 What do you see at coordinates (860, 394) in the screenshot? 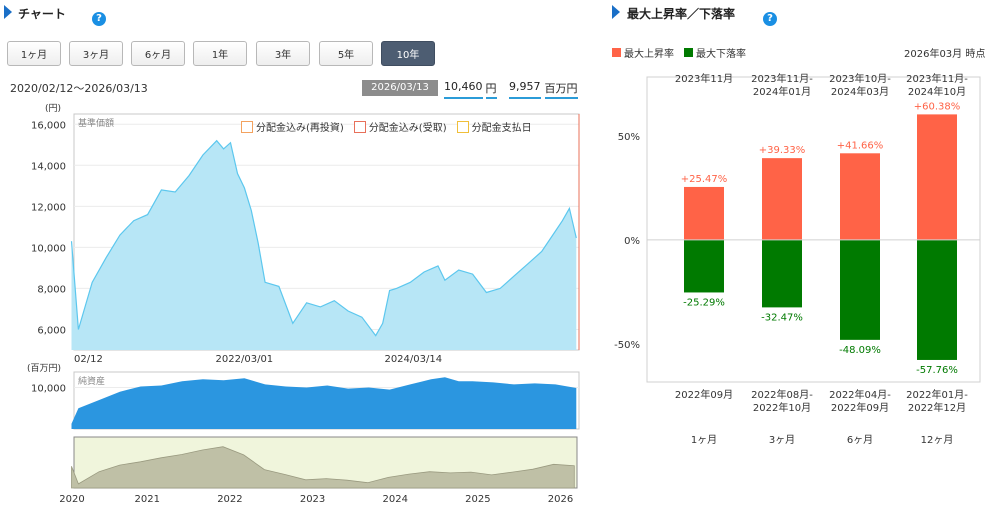
I see `bar-down-period: 2022年04月-` at bounding box center [860, 394].